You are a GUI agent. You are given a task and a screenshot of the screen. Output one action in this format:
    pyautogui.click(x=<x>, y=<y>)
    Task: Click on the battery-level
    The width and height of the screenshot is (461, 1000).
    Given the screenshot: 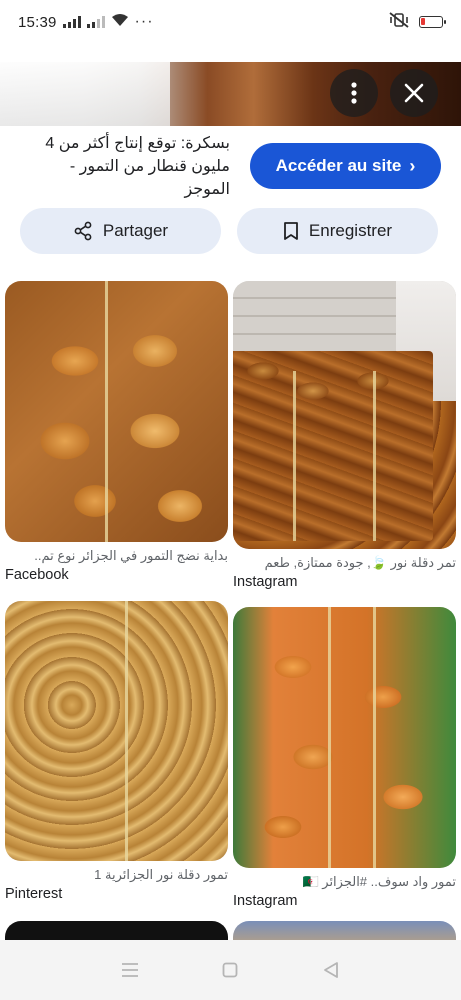 What is the action you would take?
    pyautogui.click(x=423, y=21)
    